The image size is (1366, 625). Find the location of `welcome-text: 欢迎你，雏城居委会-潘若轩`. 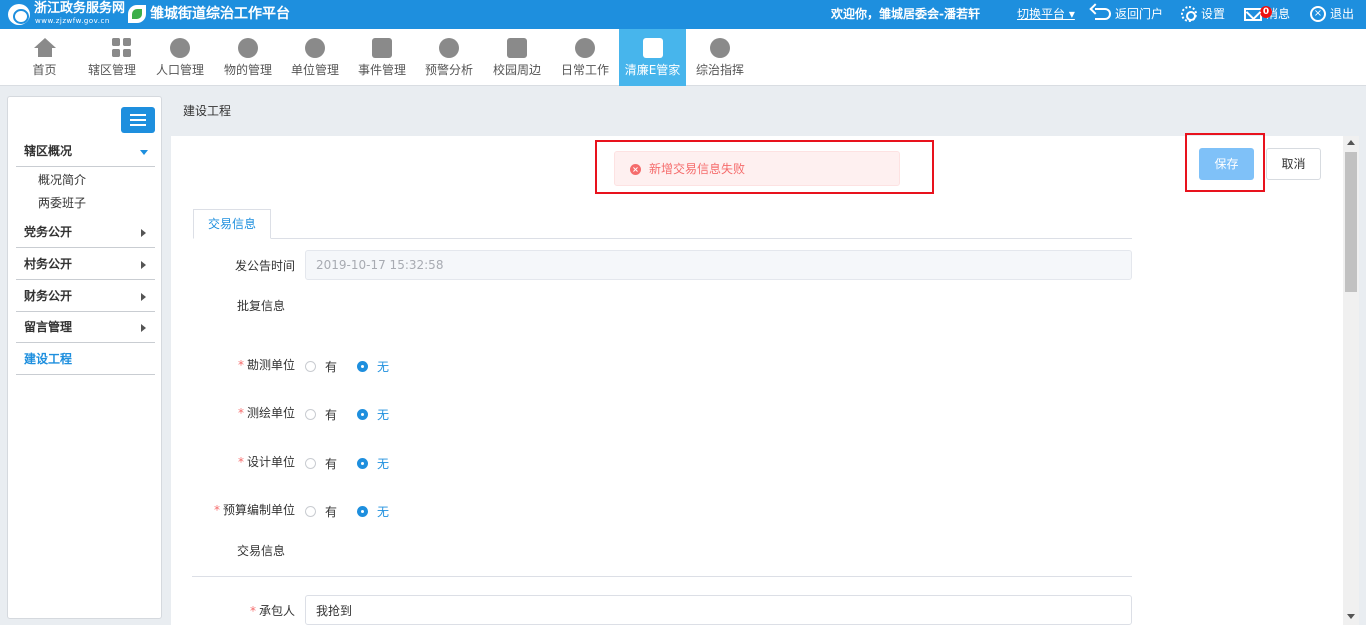

welcome-text: 欢迎你，雏城居委会-潘若轩 is located at coordinates (905, 14).